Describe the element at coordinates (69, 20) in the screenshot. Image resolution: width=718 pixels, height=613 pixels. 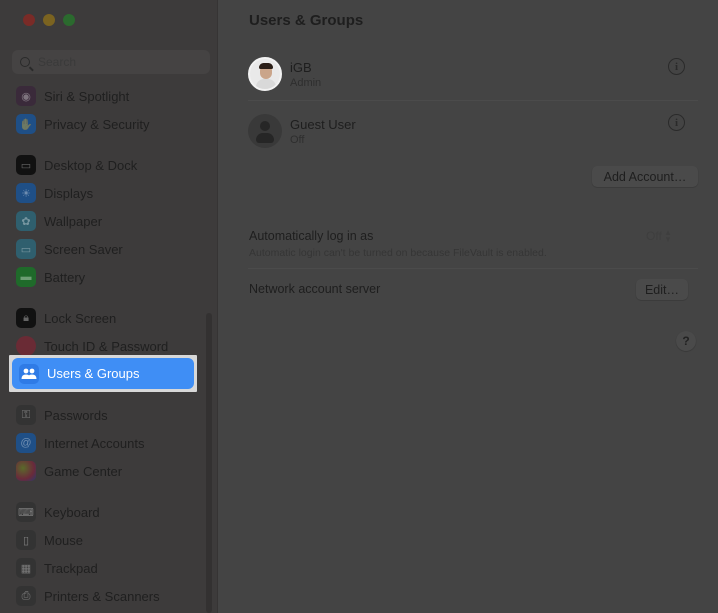
I see `zoom-window-button` at that location.